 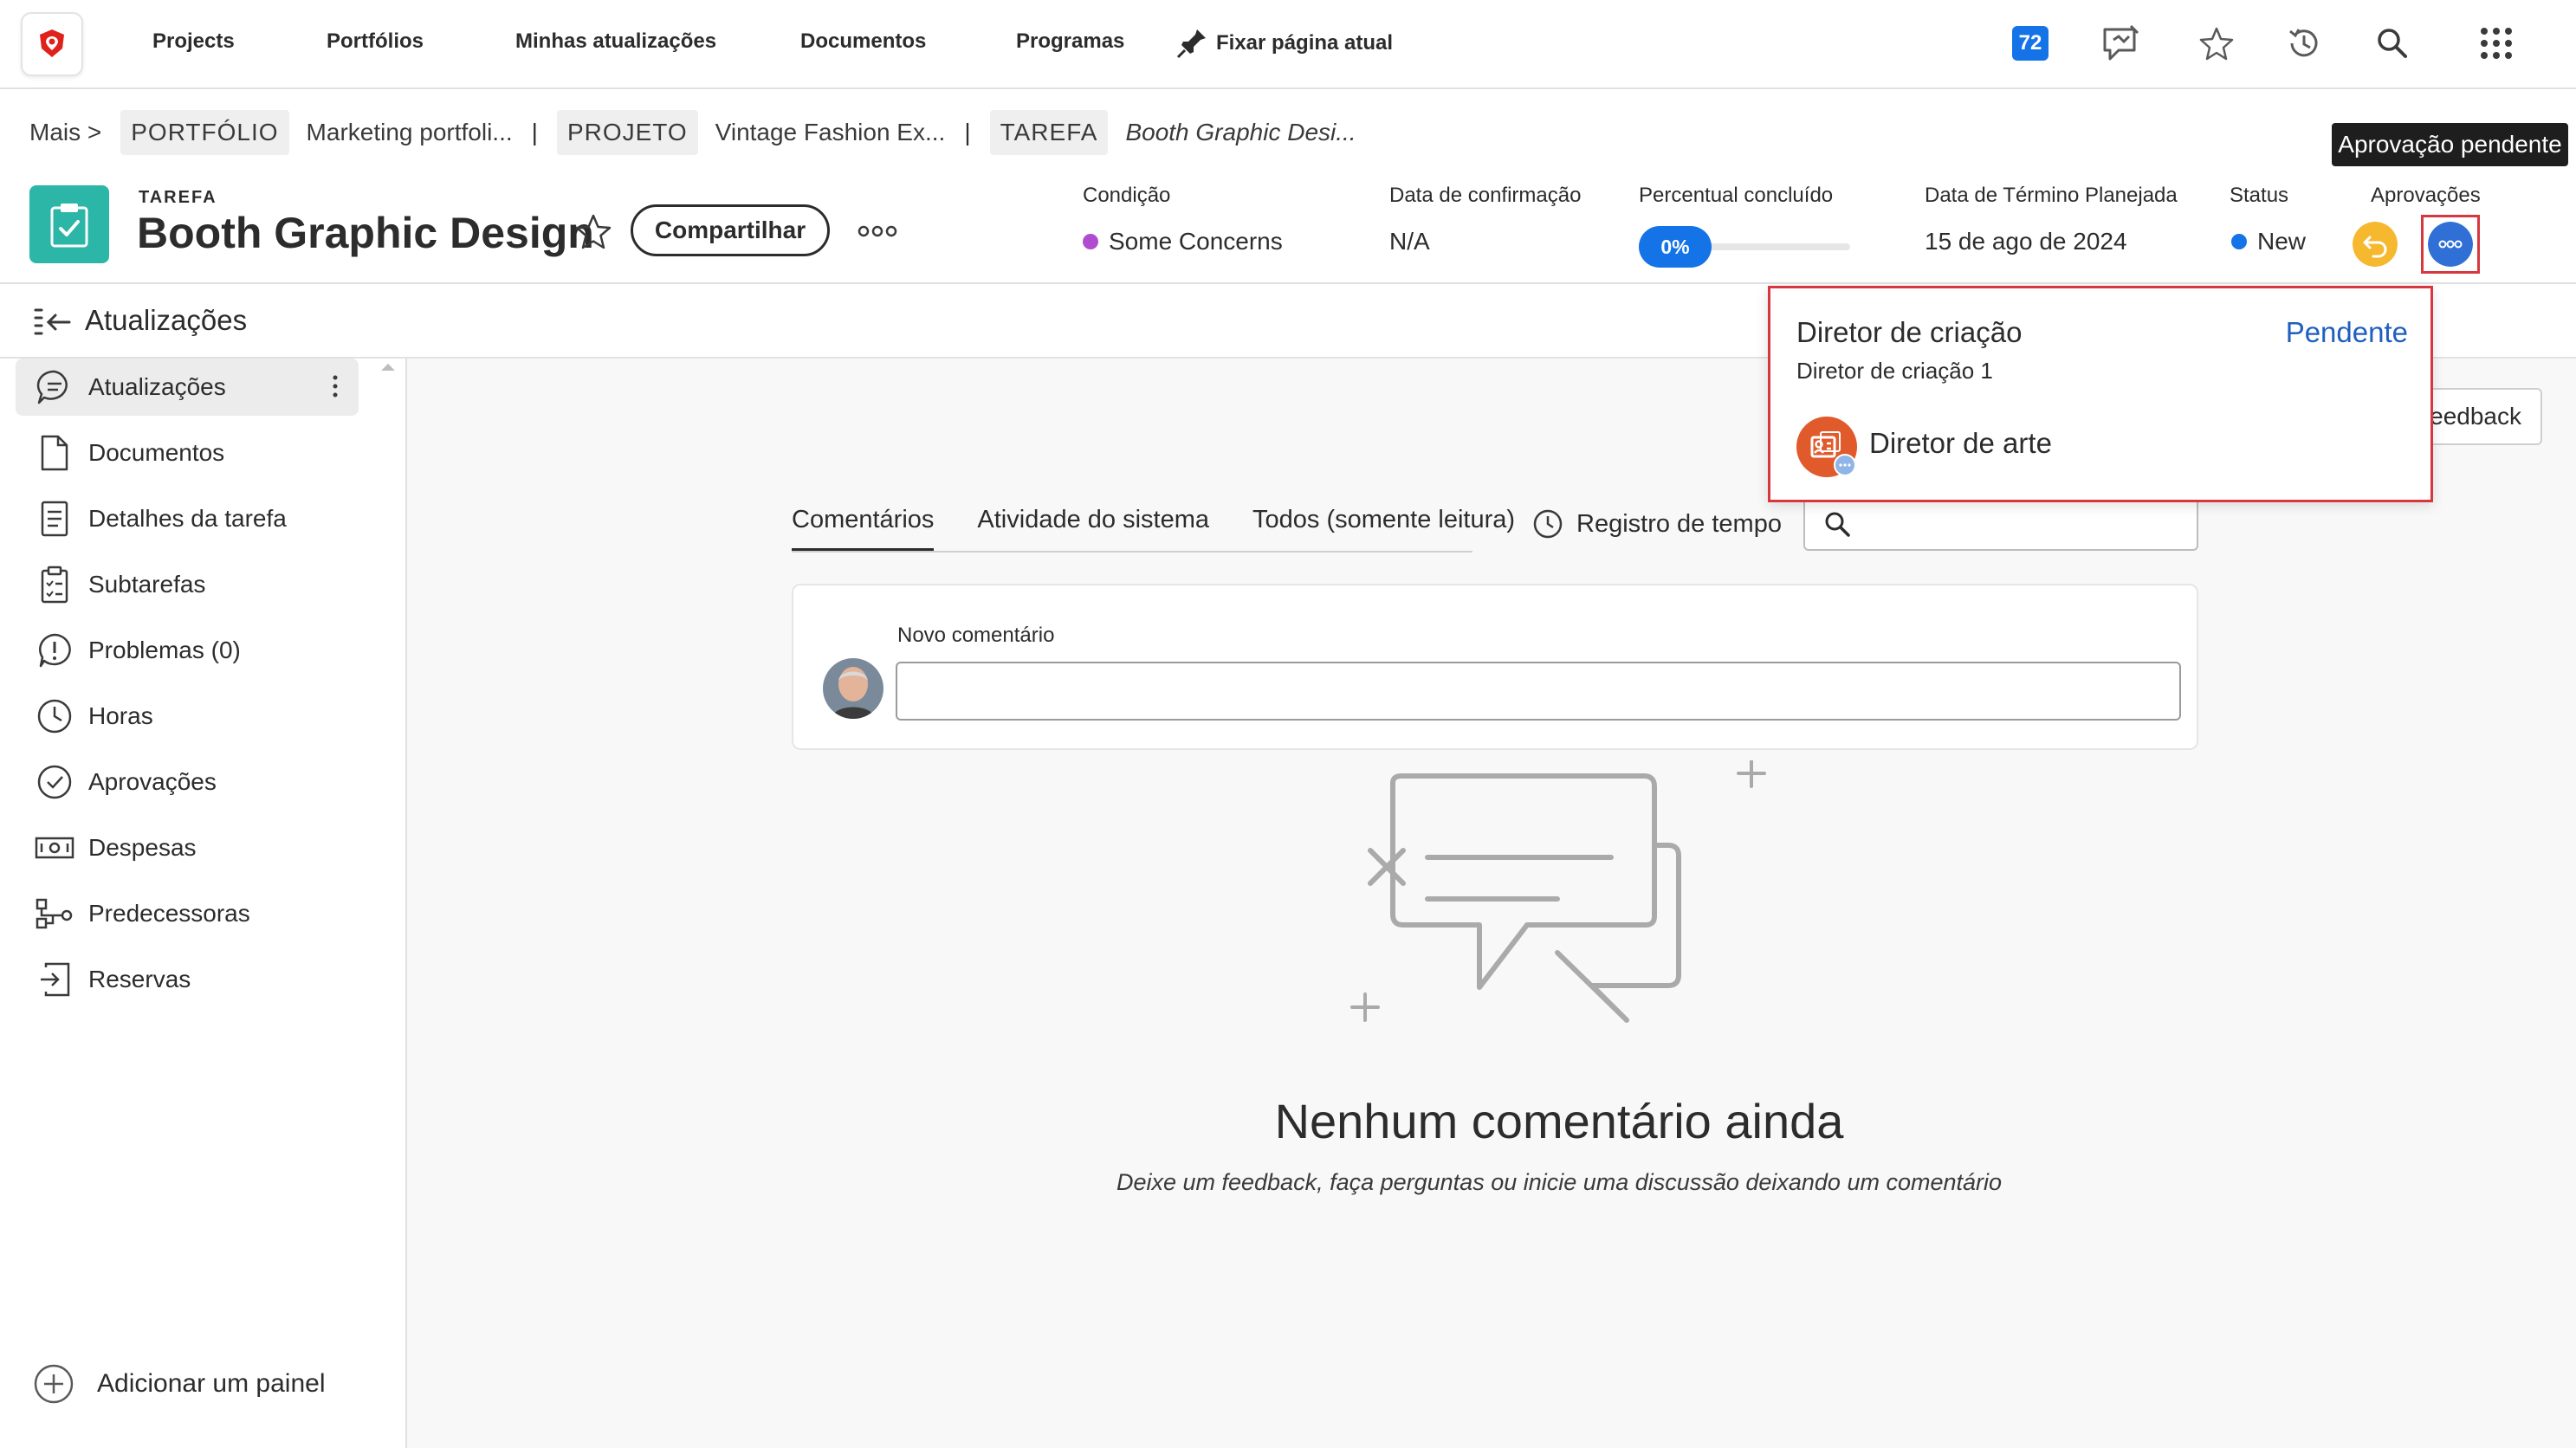 I want to click on sidebar-item-label: Detalhes da tarefa, so click(x=187, y=518).